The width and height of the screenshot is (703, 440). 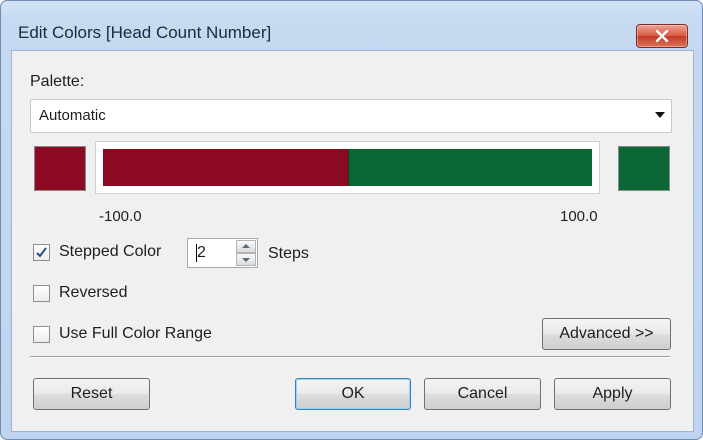 I want to click on close-icon, so click(x=662, y=36).